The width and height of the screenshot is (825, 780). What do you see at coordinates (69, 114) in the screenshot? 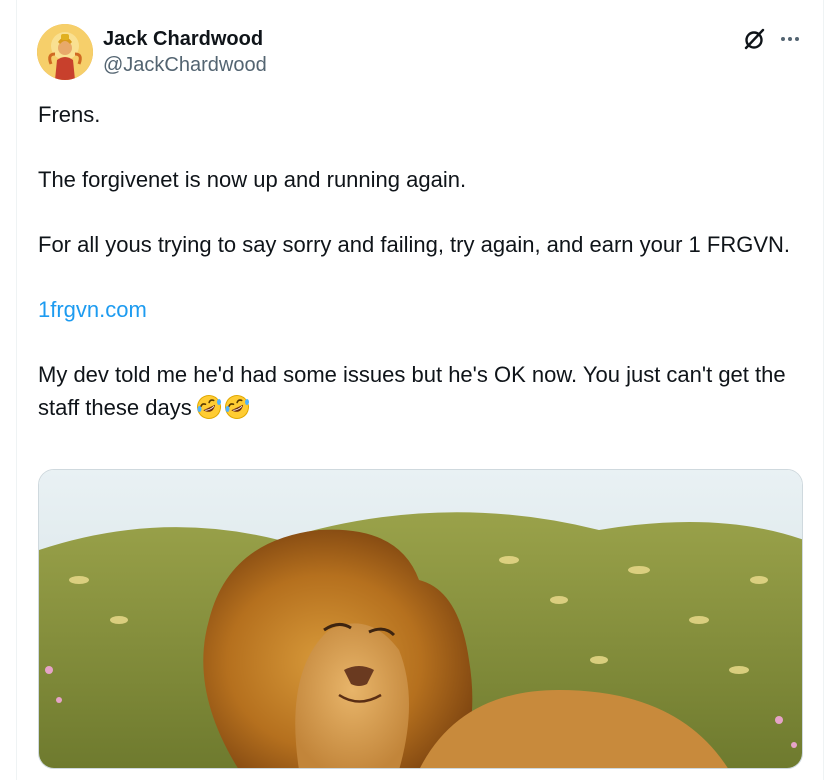
I see `tweet-paragraph: Frens.` at bounding box center [69, 114].